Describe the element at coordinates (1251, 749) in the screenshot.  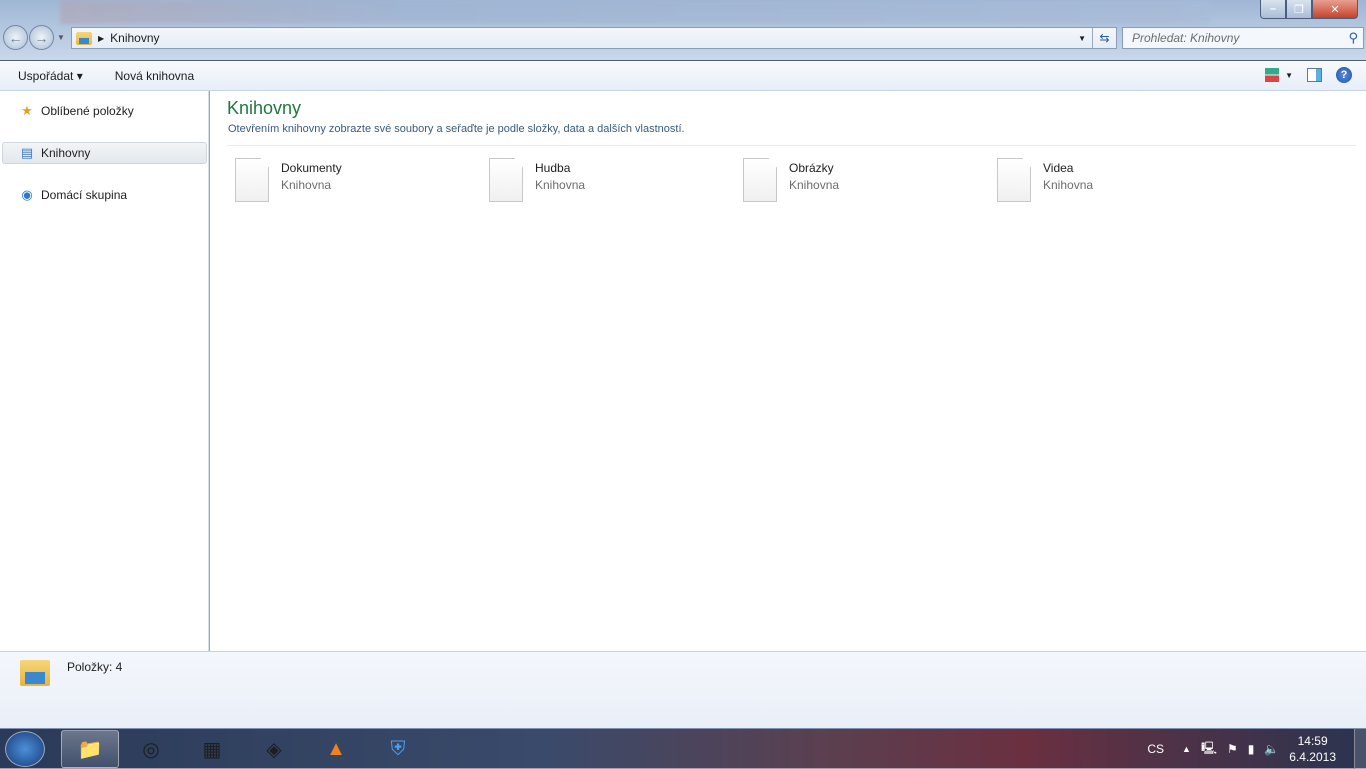
I see `power-icon: ▮` at that location.